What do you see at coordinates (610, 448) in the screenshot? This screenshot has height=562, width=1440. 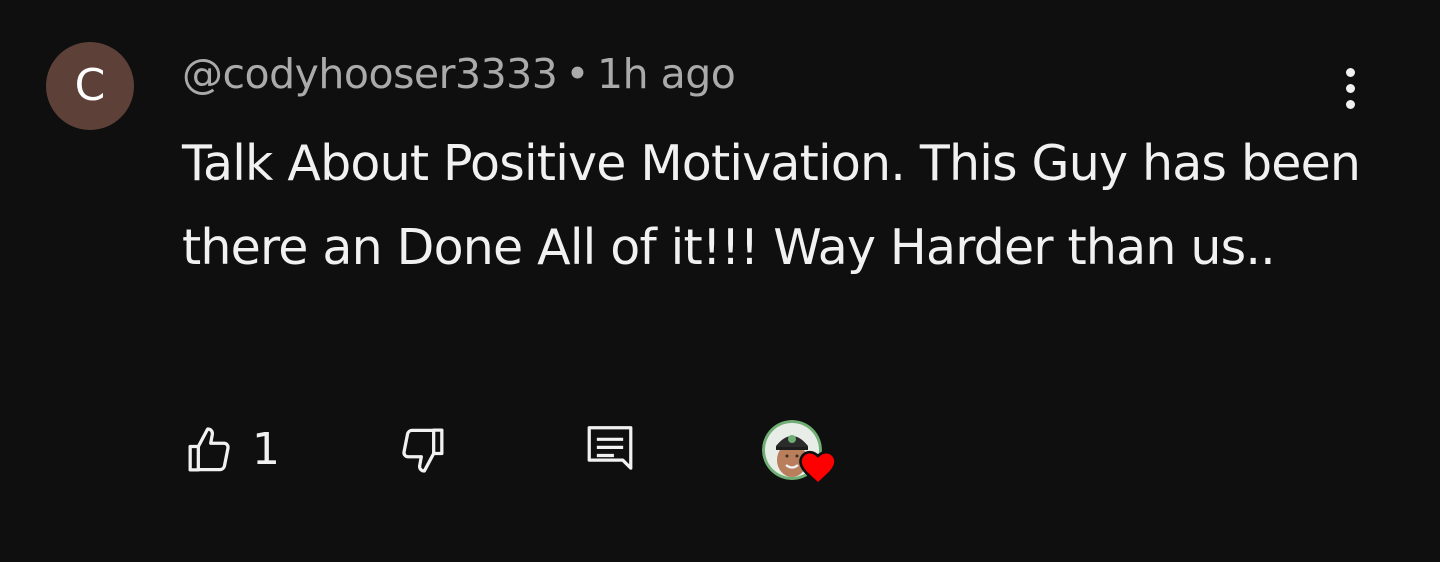 I see `comment-reply-icon` at bounding box center [610, 448].